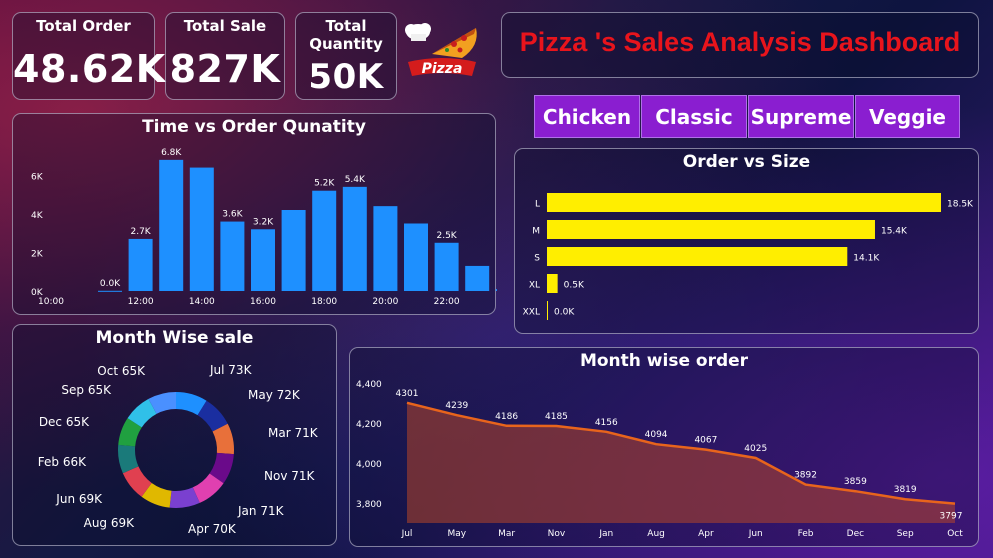  Describe the element at coordinates (905, 534) in the screenshot. I see `x-tick-label: Sep` at that location.